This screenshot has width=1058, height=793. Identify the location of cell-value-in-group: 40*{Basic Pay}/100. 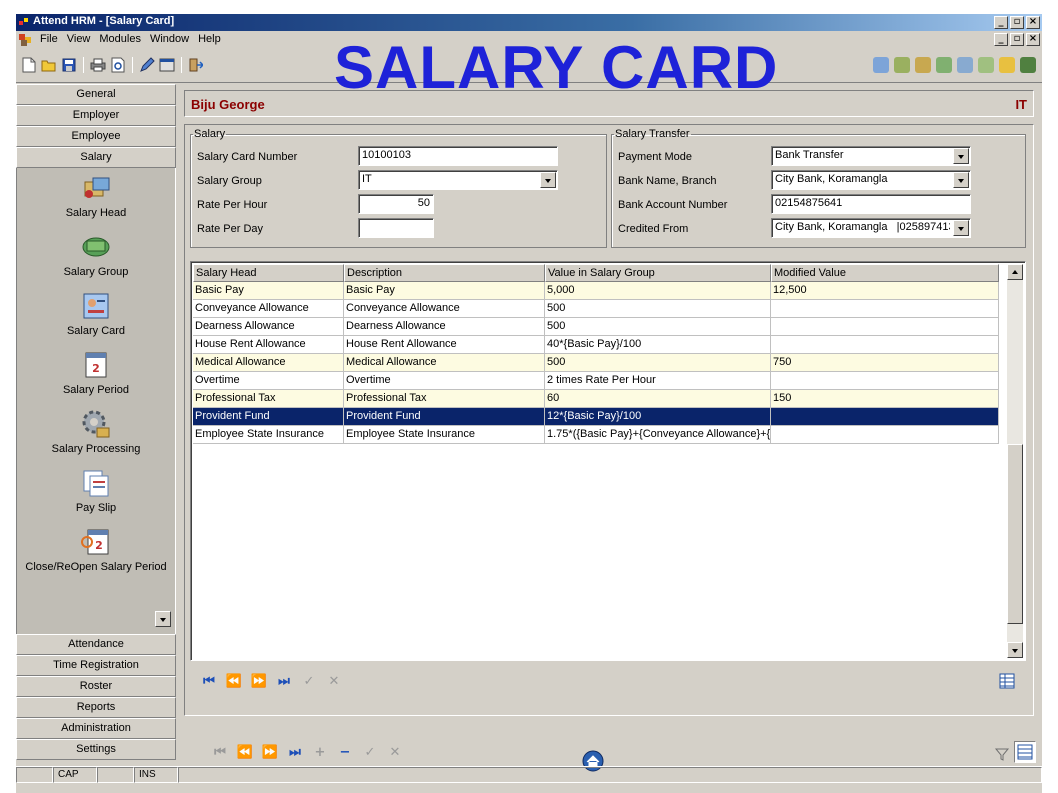
(658, 345).